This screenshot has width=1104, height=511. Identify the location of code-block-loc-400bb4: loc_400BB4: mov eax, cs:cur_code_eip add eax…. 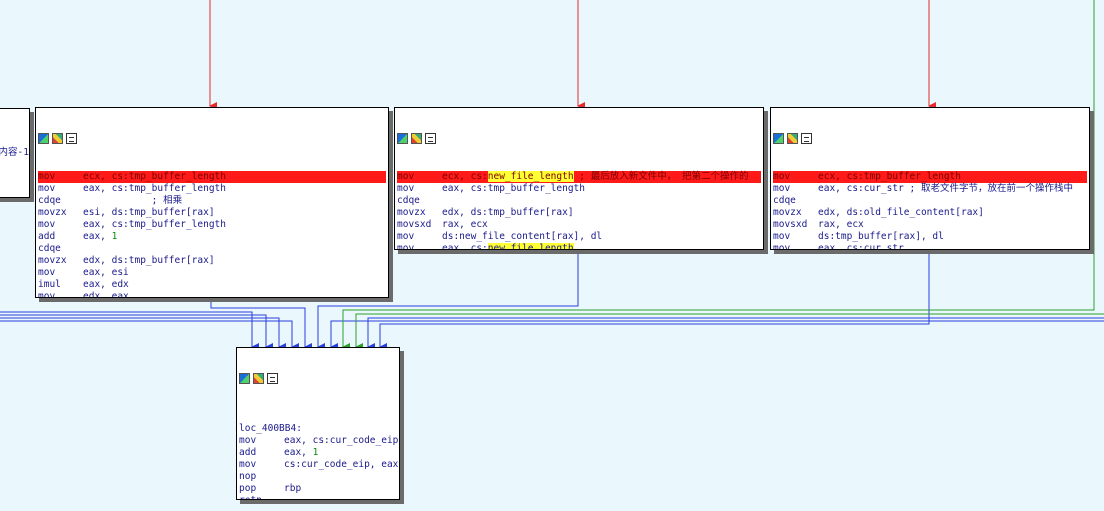
(318, 423).